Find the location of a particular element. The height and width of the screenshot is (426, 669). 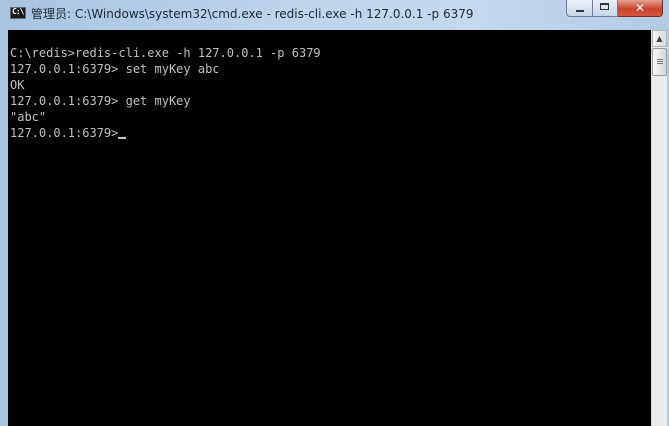

console-prompt-line: 127.0.0.1:6379> is located at coordinates (165, 133).